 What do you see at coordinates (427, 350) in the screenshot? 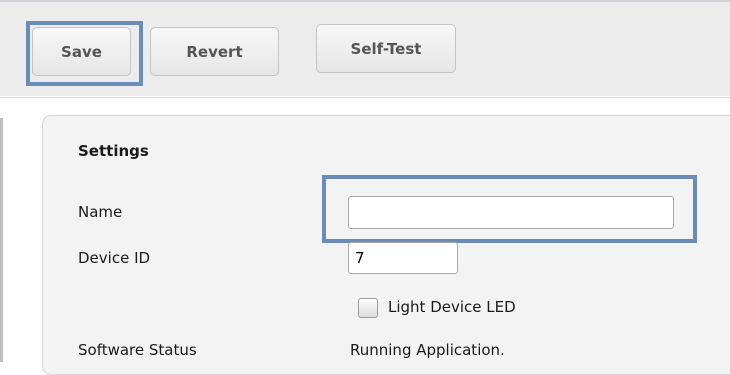
I see `software-status-value: Running Application.` at bounding box center [427, 350].